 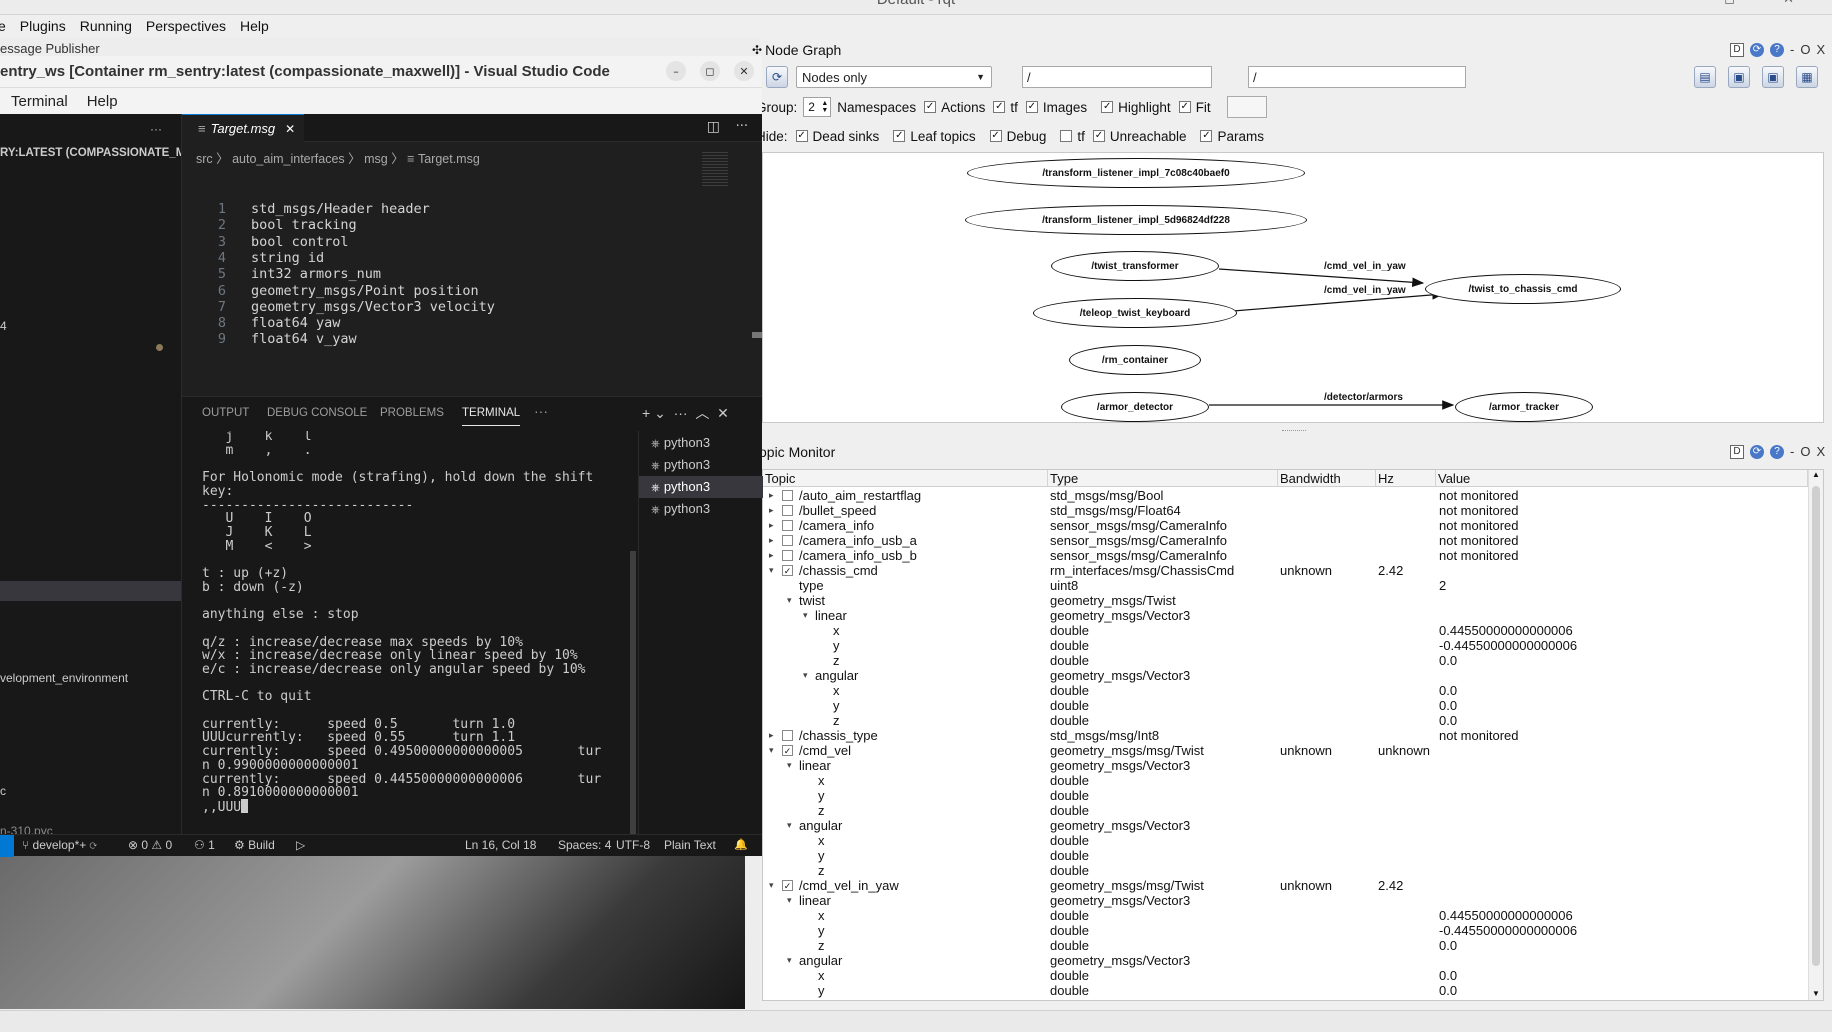 What do you see at coordinates (715, 170) in the screenshot?
I see `minimap` at bounding box center [715, 170].